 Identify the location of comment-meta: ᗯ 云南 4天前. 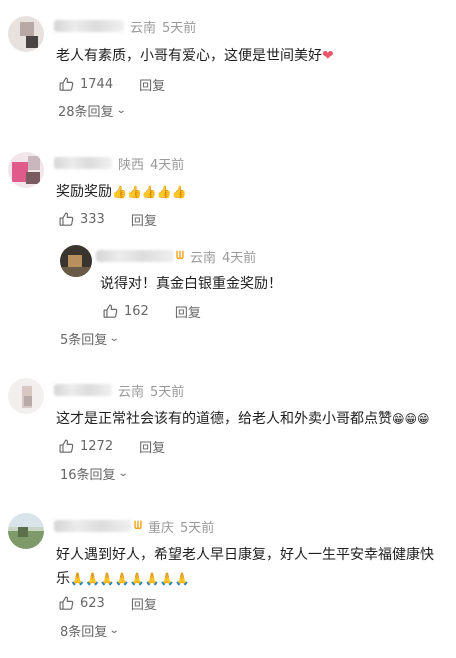
(176, 256).